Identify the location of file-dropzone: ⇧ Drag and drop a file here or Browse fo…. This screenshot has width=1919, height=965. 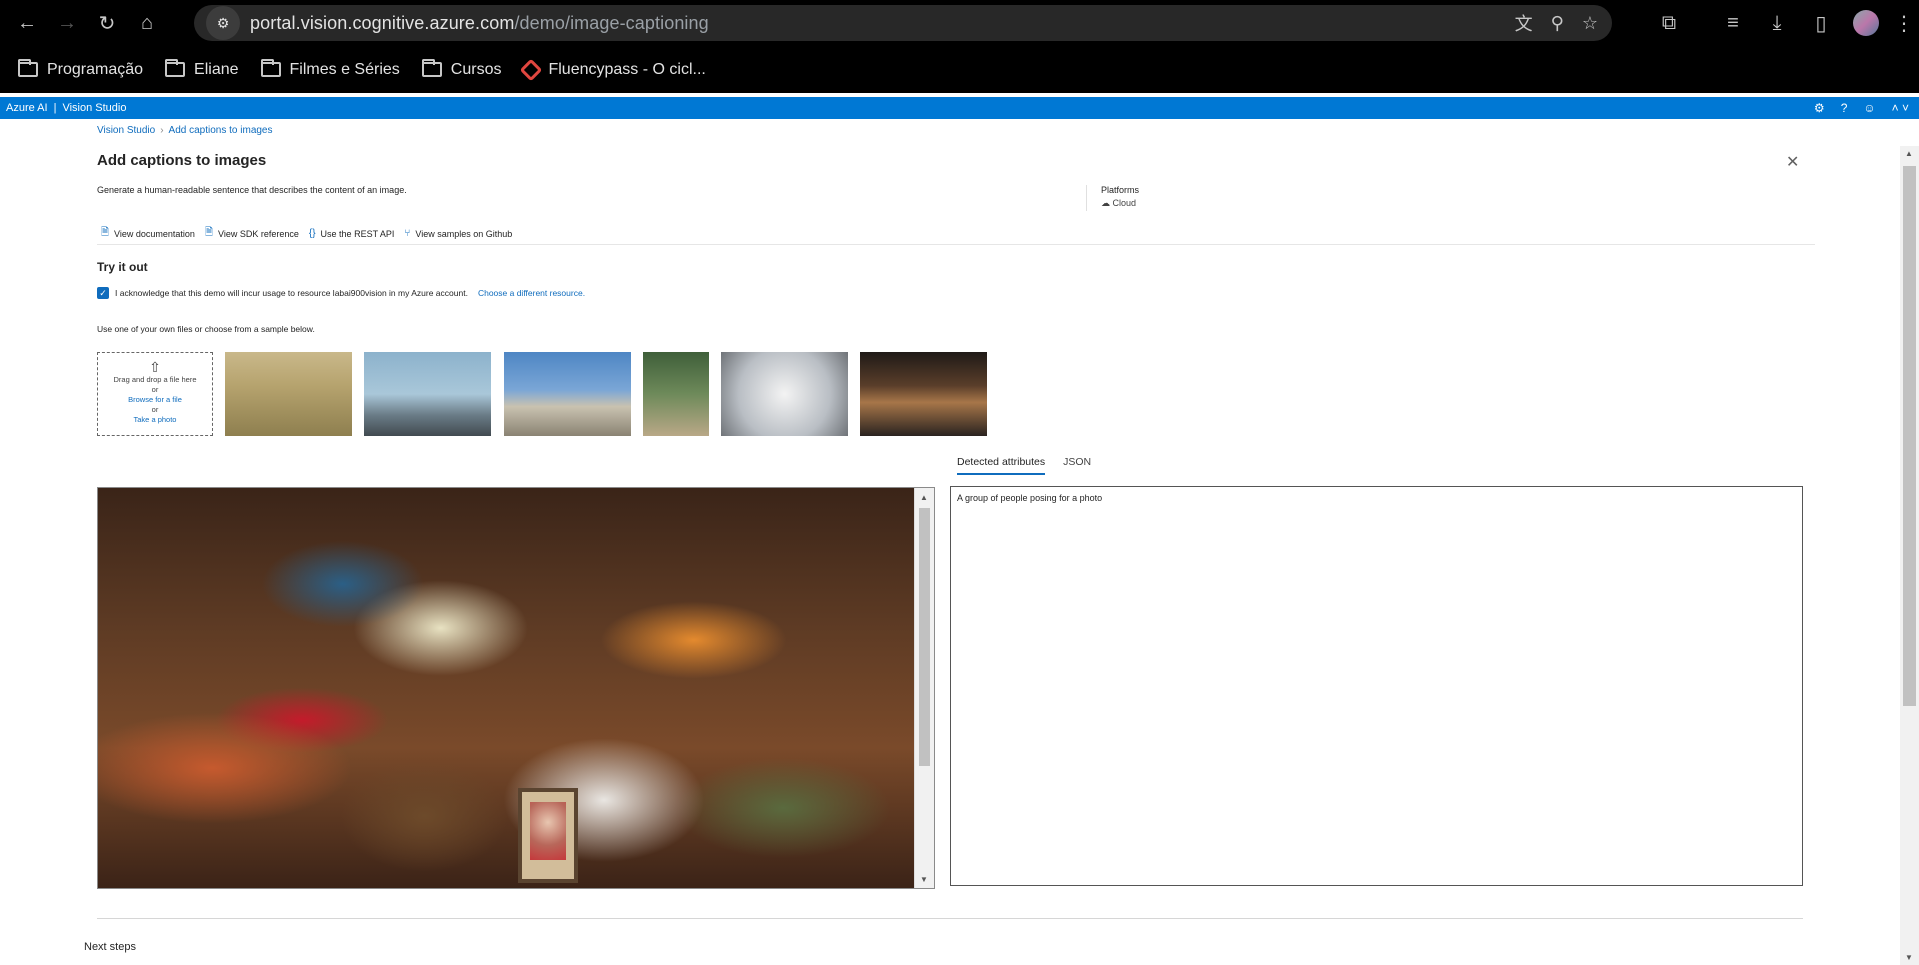
(155, 394).